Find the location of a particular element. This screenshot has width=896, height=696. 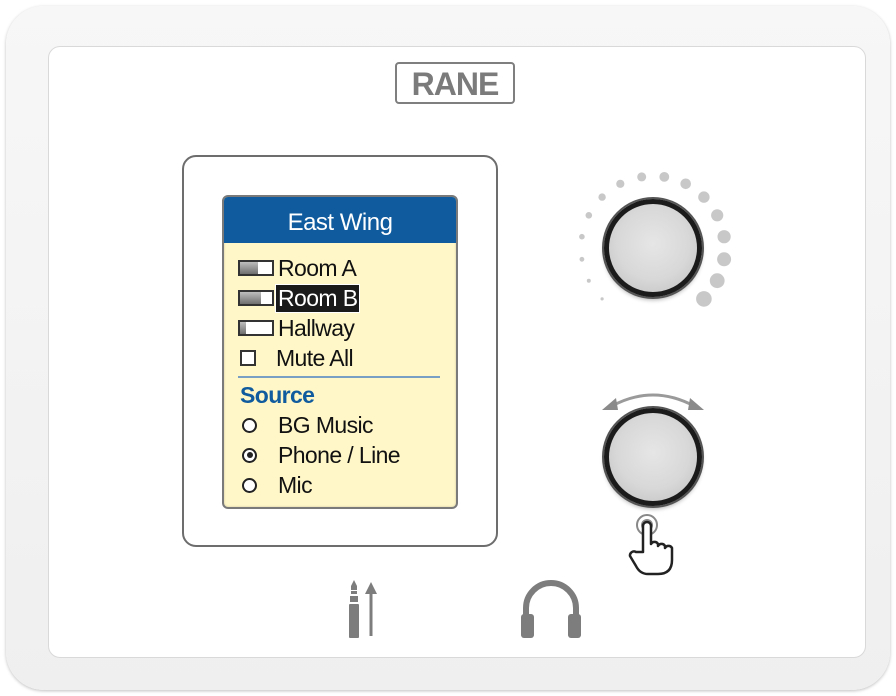

source-label: BG Music is located at coordinates (325, 424).